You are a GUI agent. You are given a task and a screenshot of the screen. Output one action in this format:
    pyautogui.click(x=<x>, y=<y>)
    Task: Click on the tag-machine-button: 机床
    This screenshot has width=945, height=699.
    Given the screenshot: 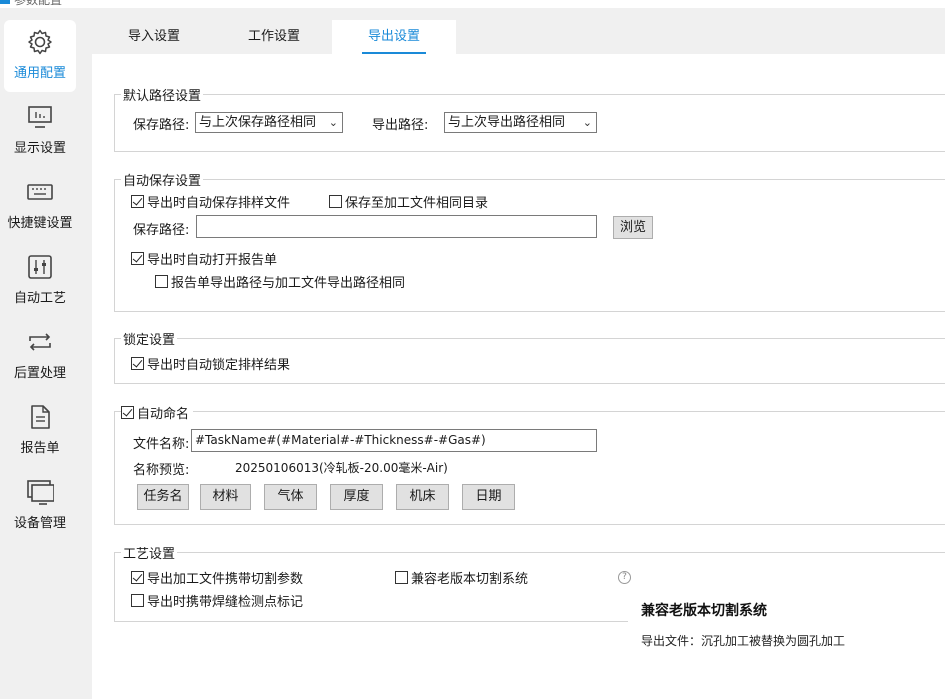 What is the action you would take?
    pyautogui.click(x=422, y=497)
    